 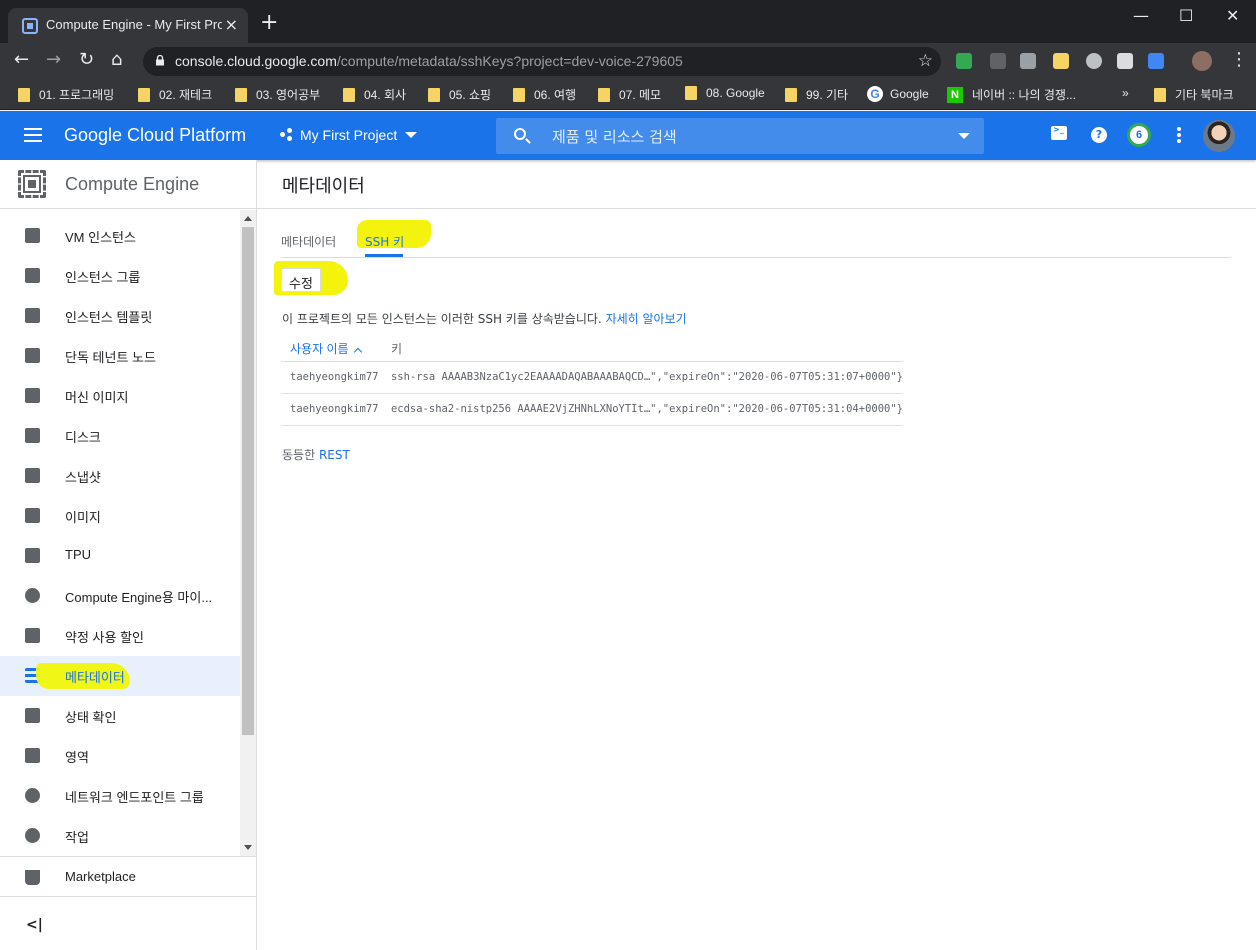 What do you see at coordinates (120, 756) in the screenshot?
I see `sidebar-item-zones: 영역` at bounding box center [120, 756].